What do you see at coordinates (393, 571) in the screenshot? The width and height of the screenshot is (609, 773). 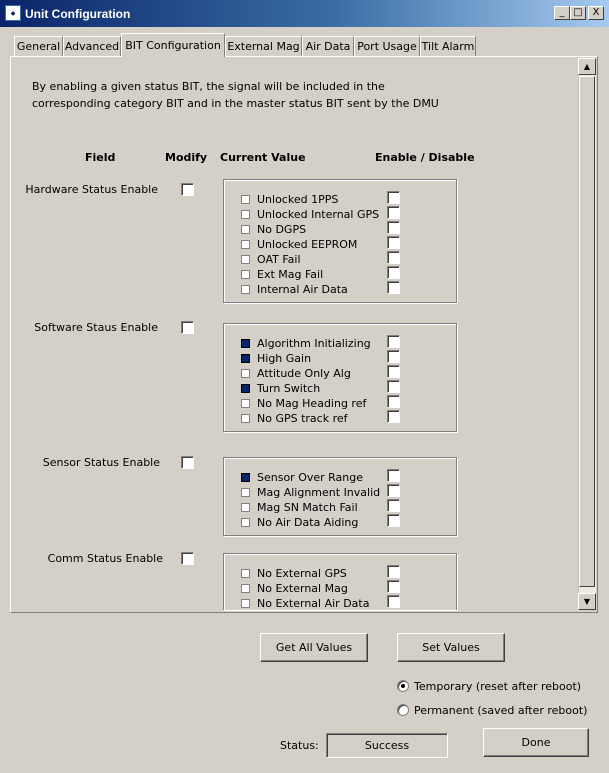 I see `enable-checkbox-no-external-gps` at bounding box center [393, 571].